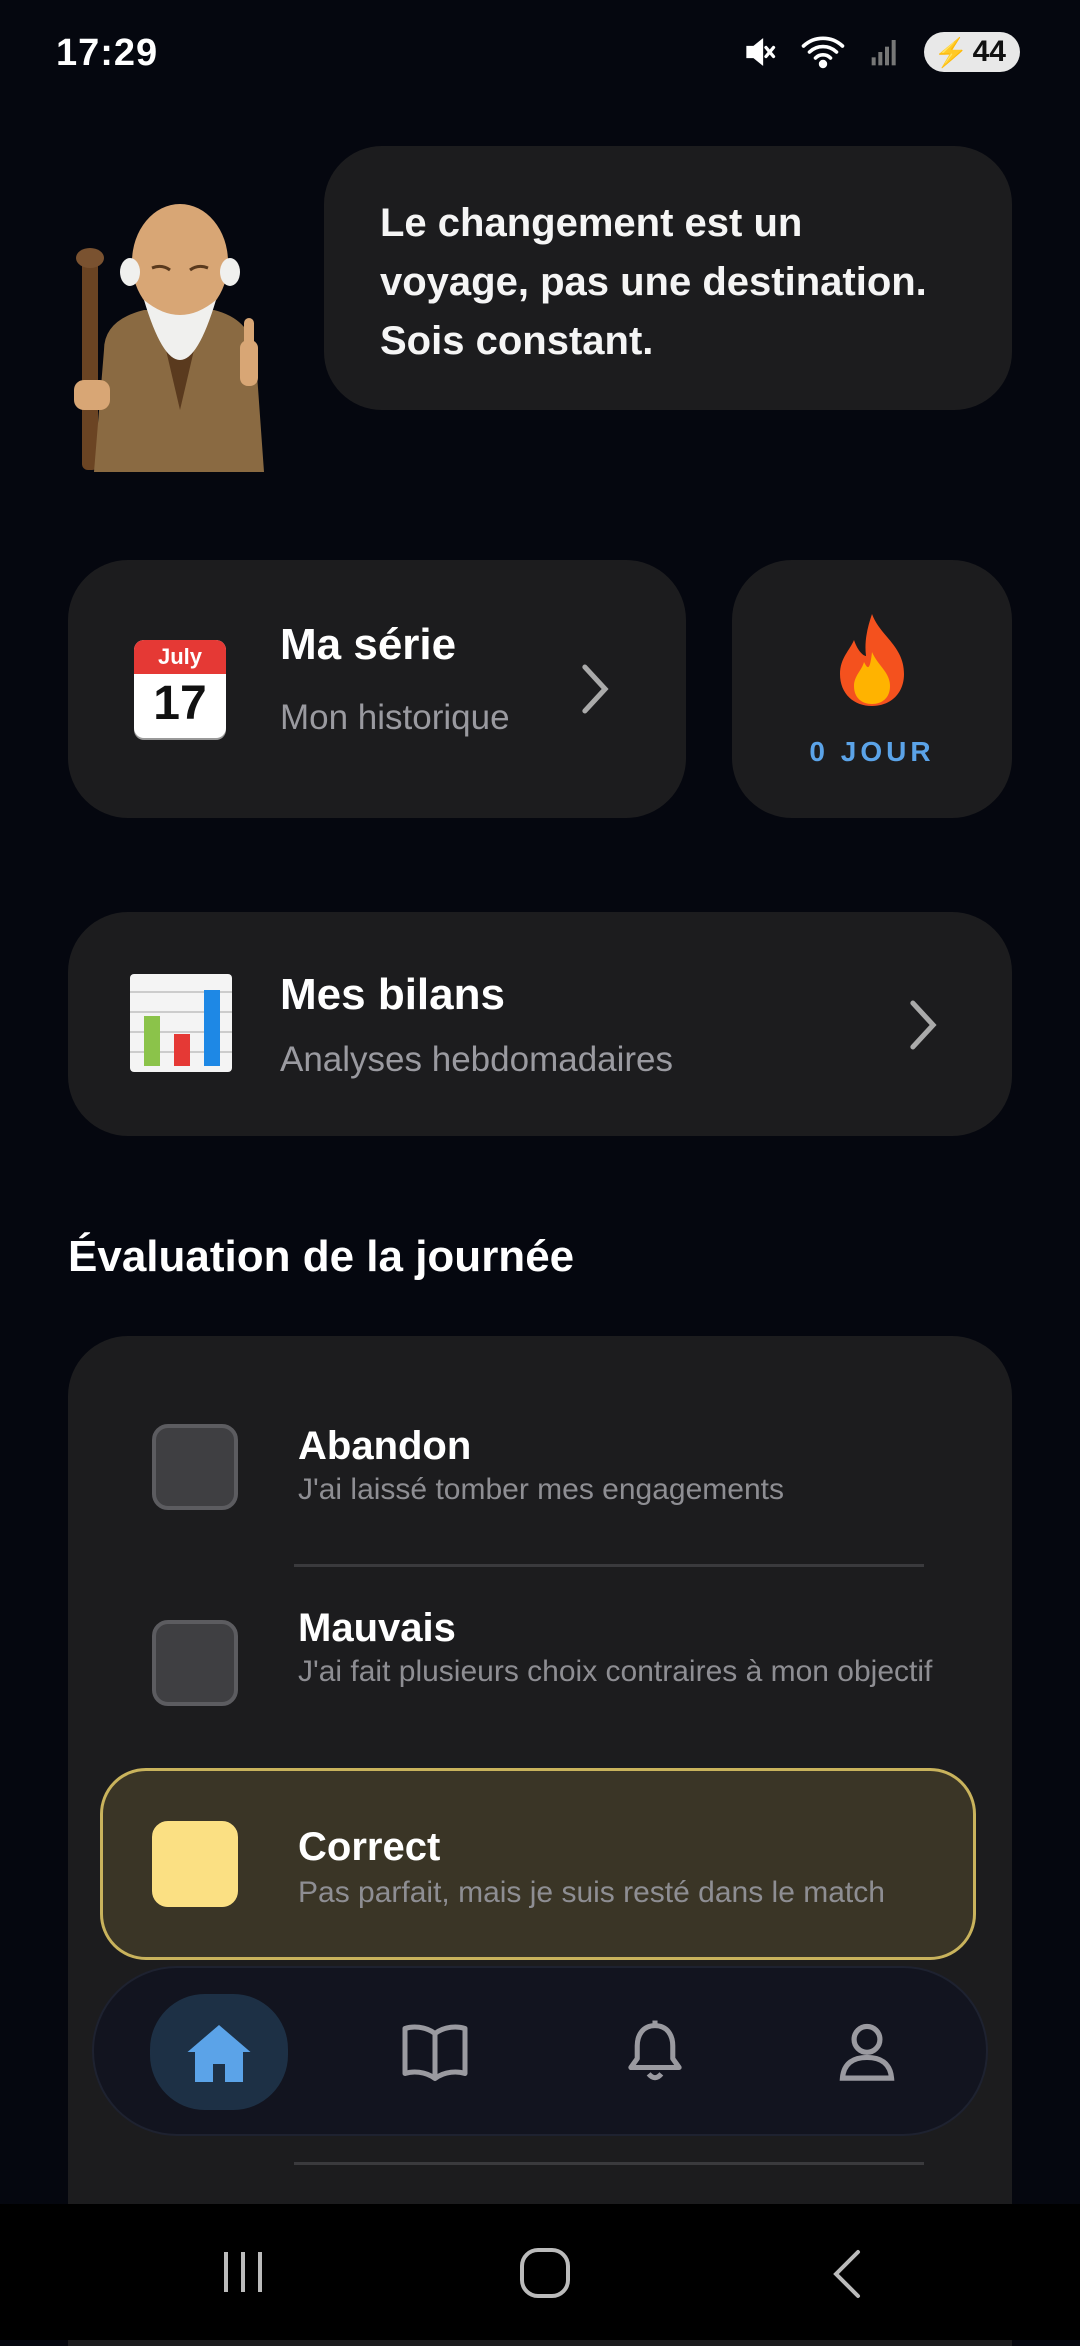 The width and height of the screenshot is (1080, 2346). What do you see at coordinates (760, 52) in the screenshot?
I see `mute-icon` at bounding box center [760, 52].